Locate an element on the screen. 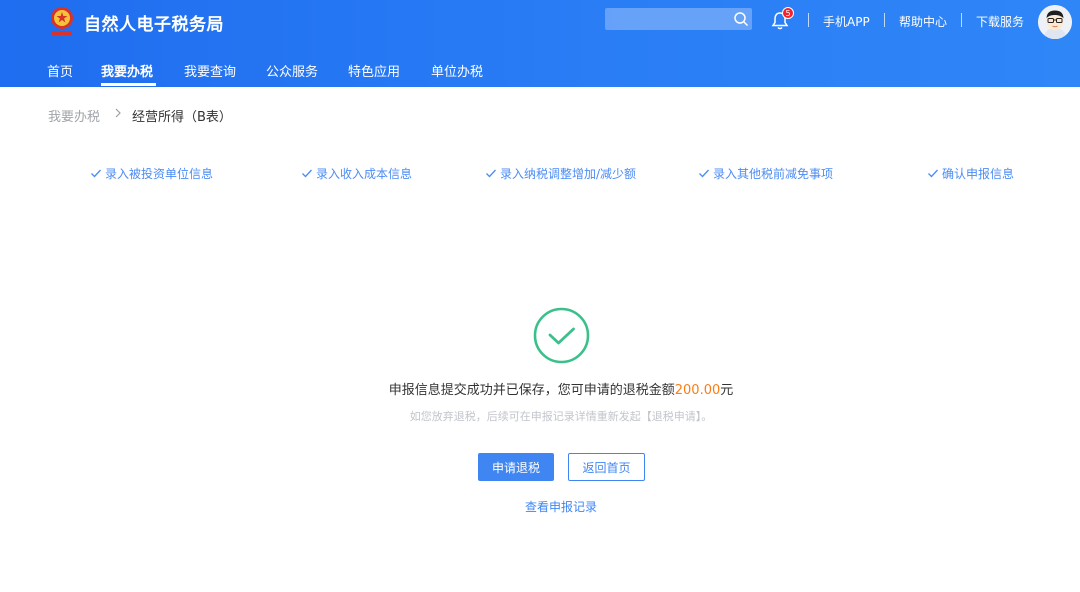 Image resolution: width=1080 pixels, height=592 pixels. refund-amount: 200.00 is located at coordinates (697, 390).